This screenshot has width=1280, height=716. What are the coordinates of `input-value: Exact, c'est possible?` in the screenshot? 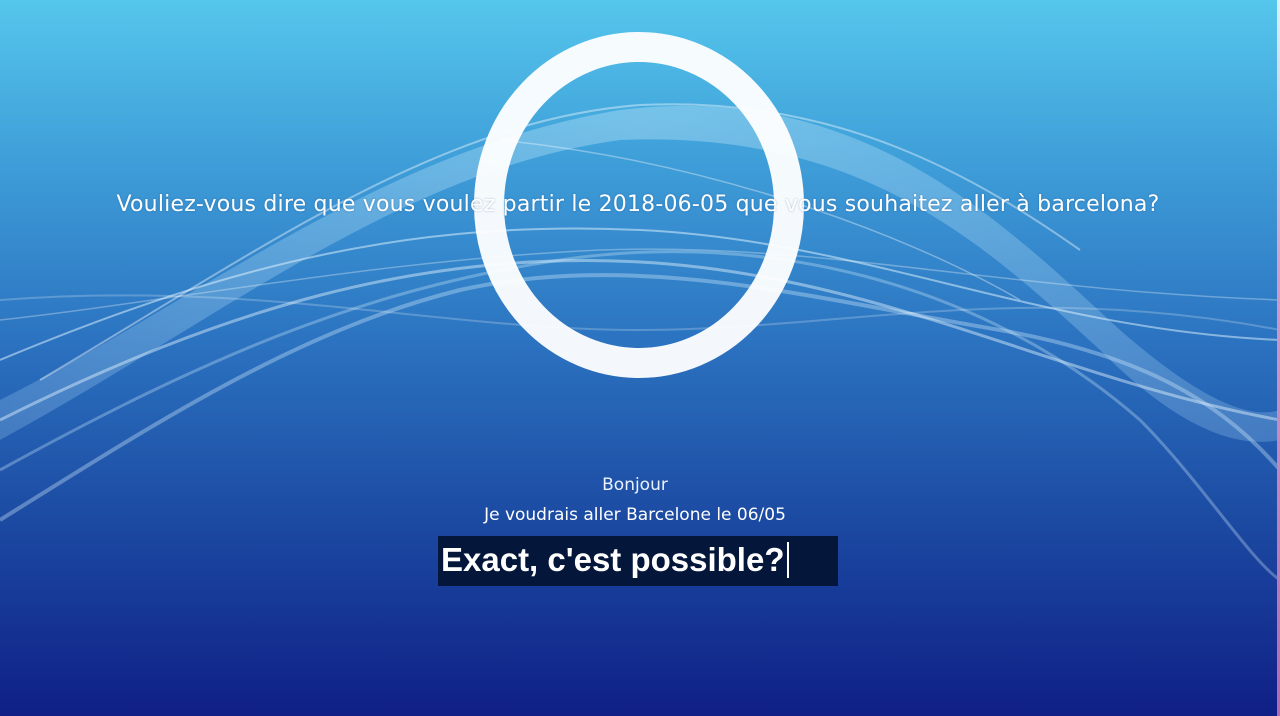 It's located at (613, 559).